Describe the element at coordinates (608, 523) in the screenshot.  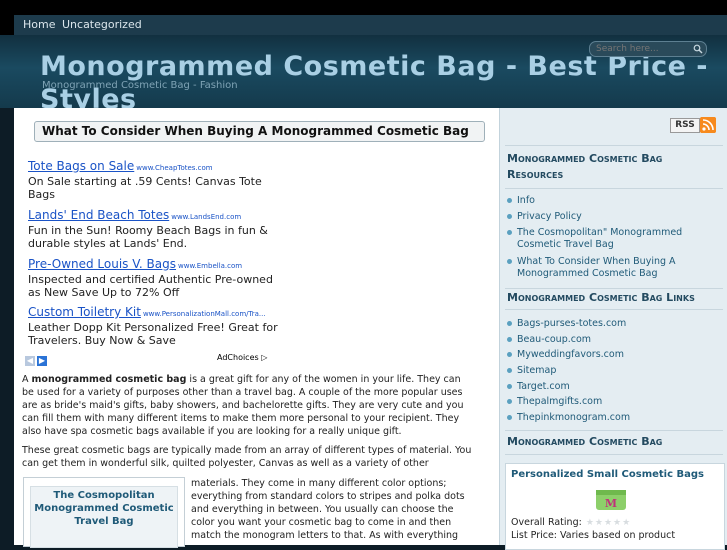
I see `rating-stars-icon: ★★★★★` at that location.